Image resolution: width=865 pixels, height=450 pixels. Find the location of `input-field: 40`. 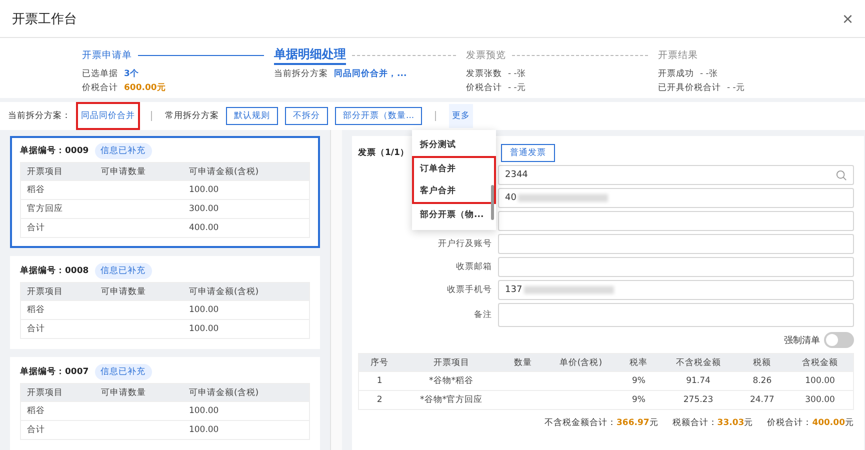

input-field: 40 is located at coordinates (676, 198).